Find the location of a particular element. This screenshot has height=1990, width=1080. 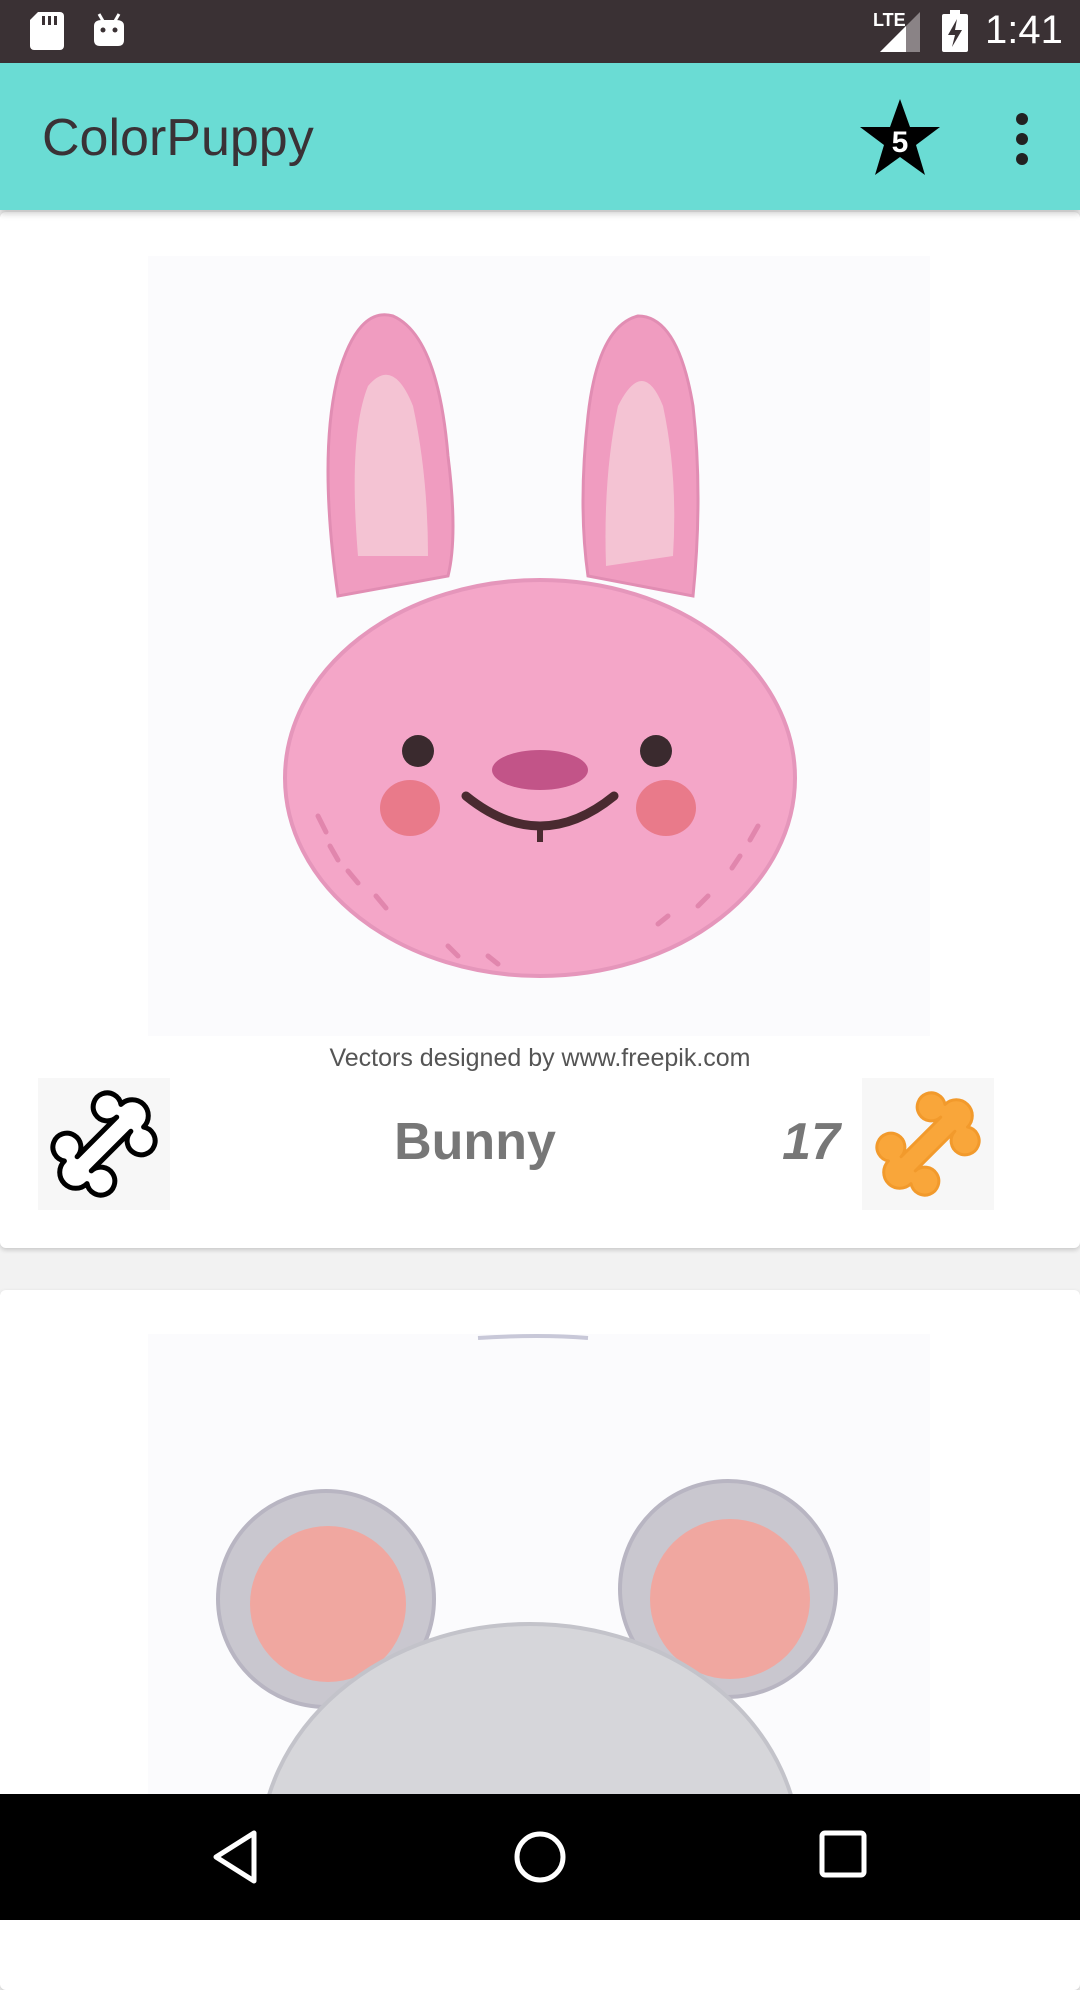

animal-name: Bunny is located at coordinates (475, 1142).